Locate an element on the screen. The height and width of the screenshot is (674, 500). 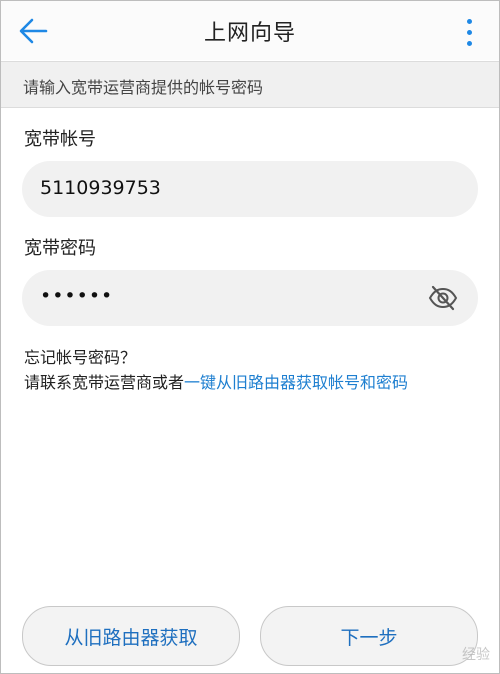
eye-off-icon is located at coordinates (443, 298).